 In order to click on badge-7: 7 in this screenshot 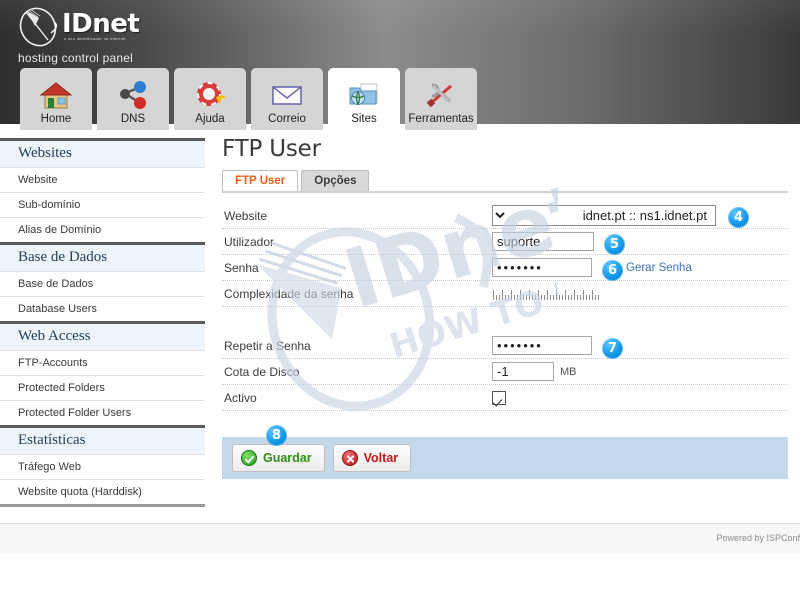, I will do `click(612, 348)`.